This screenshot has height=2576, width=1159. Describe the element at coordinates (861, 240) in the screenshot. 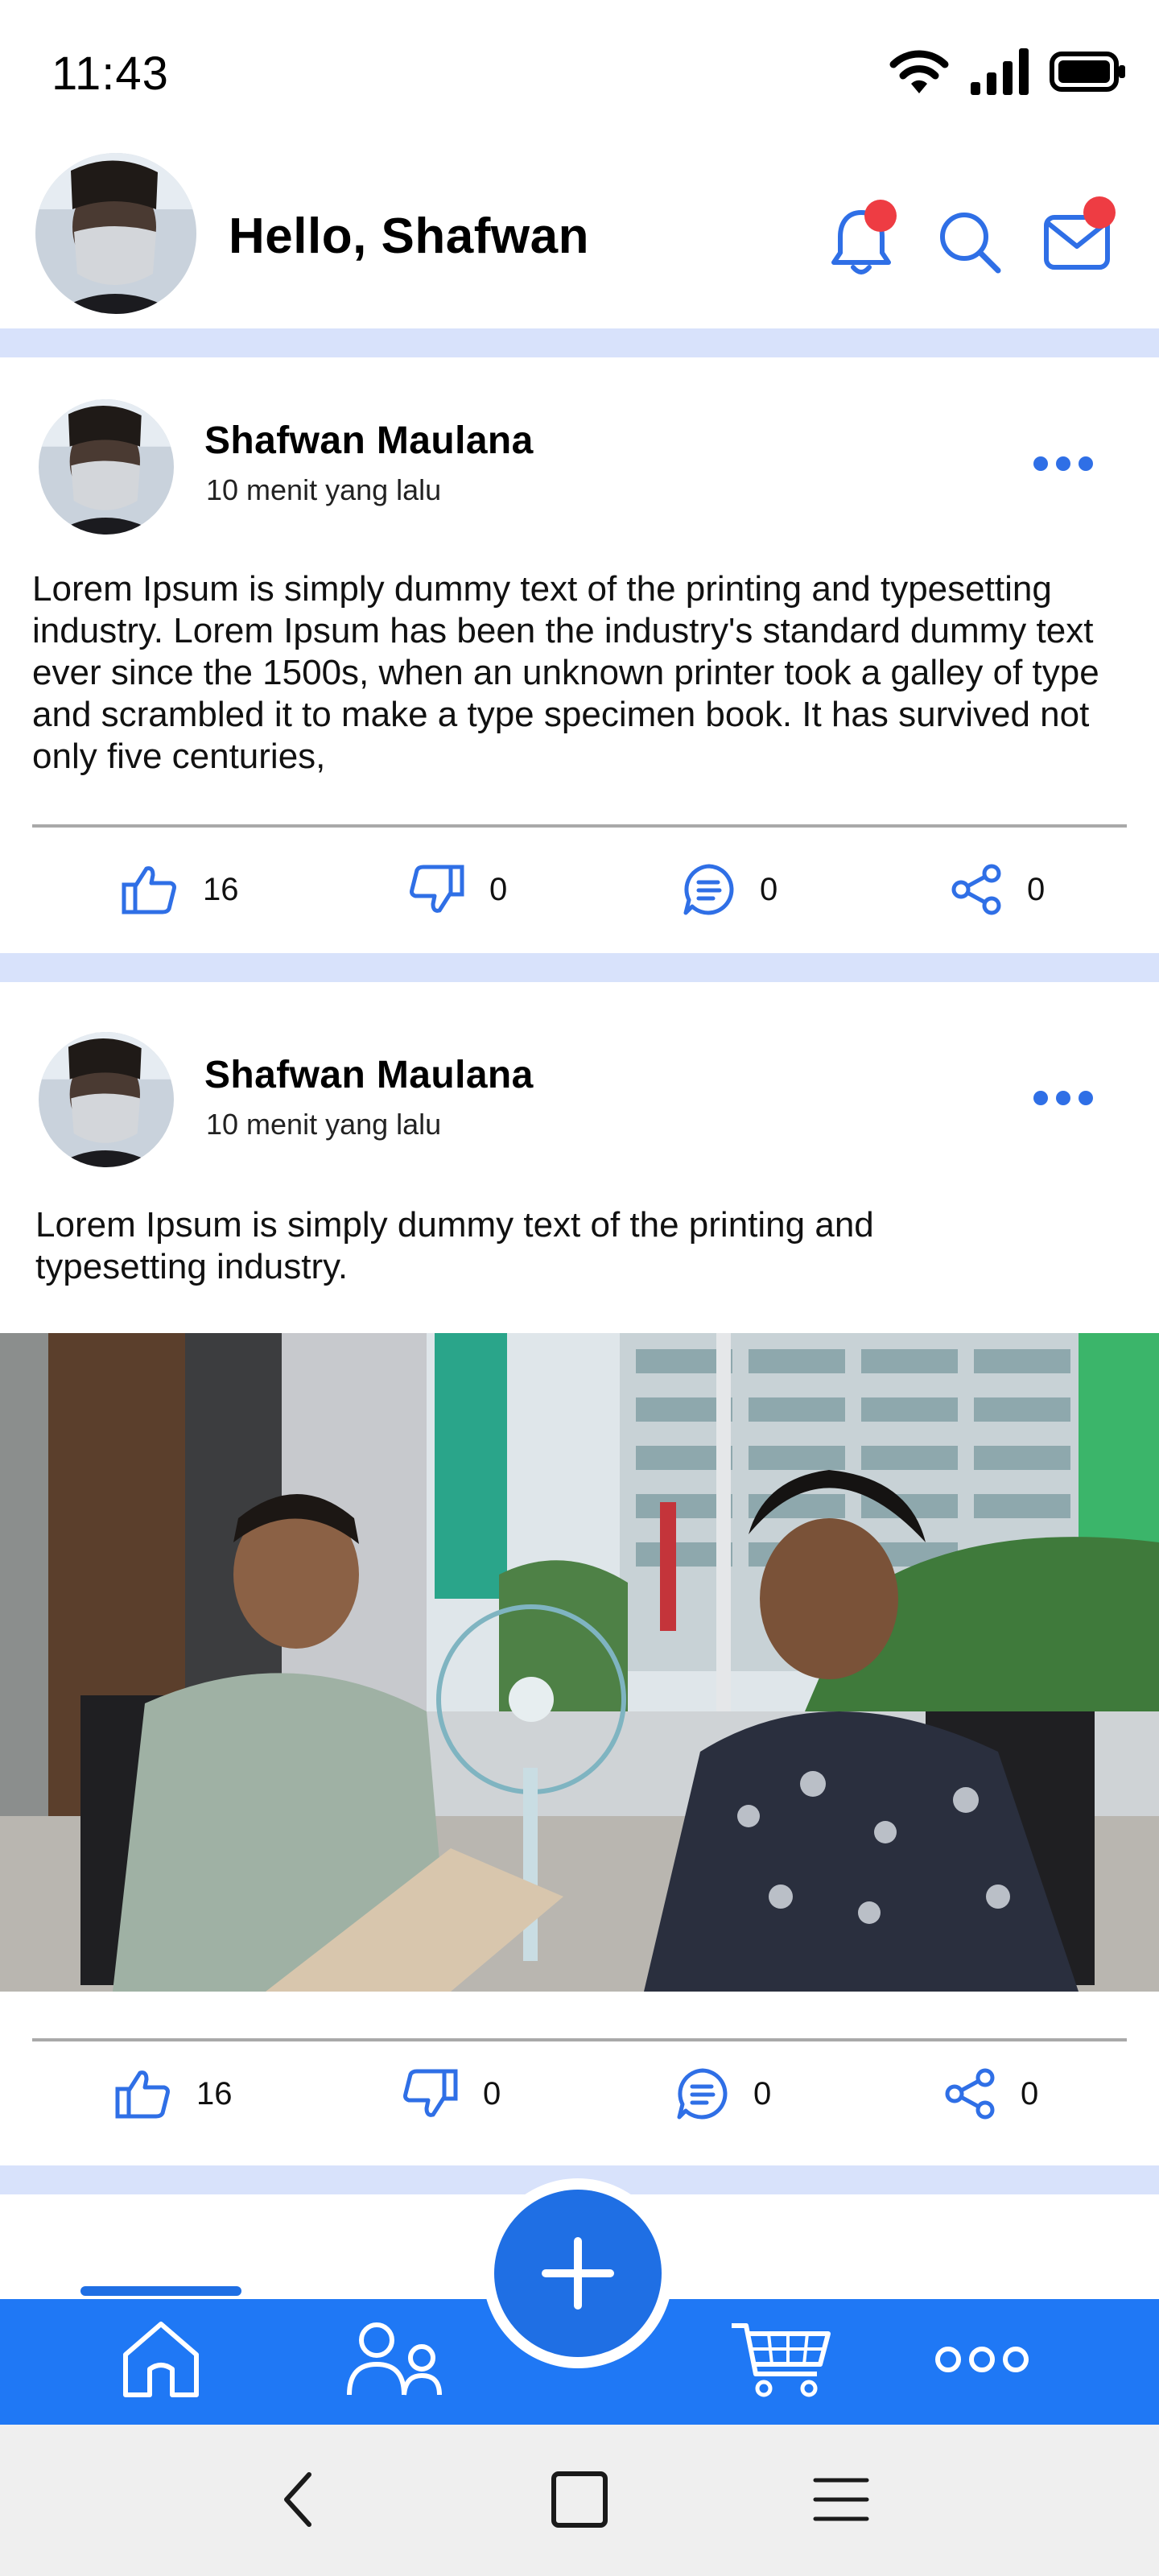

I see `notifications-button` at that location.